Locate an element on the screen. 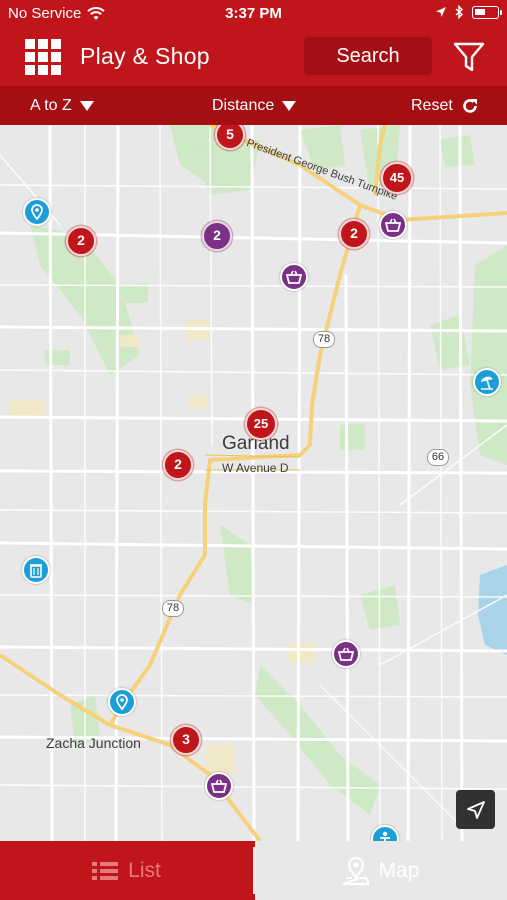  beach-umbrella-icon is located at coordinates (487, 383).